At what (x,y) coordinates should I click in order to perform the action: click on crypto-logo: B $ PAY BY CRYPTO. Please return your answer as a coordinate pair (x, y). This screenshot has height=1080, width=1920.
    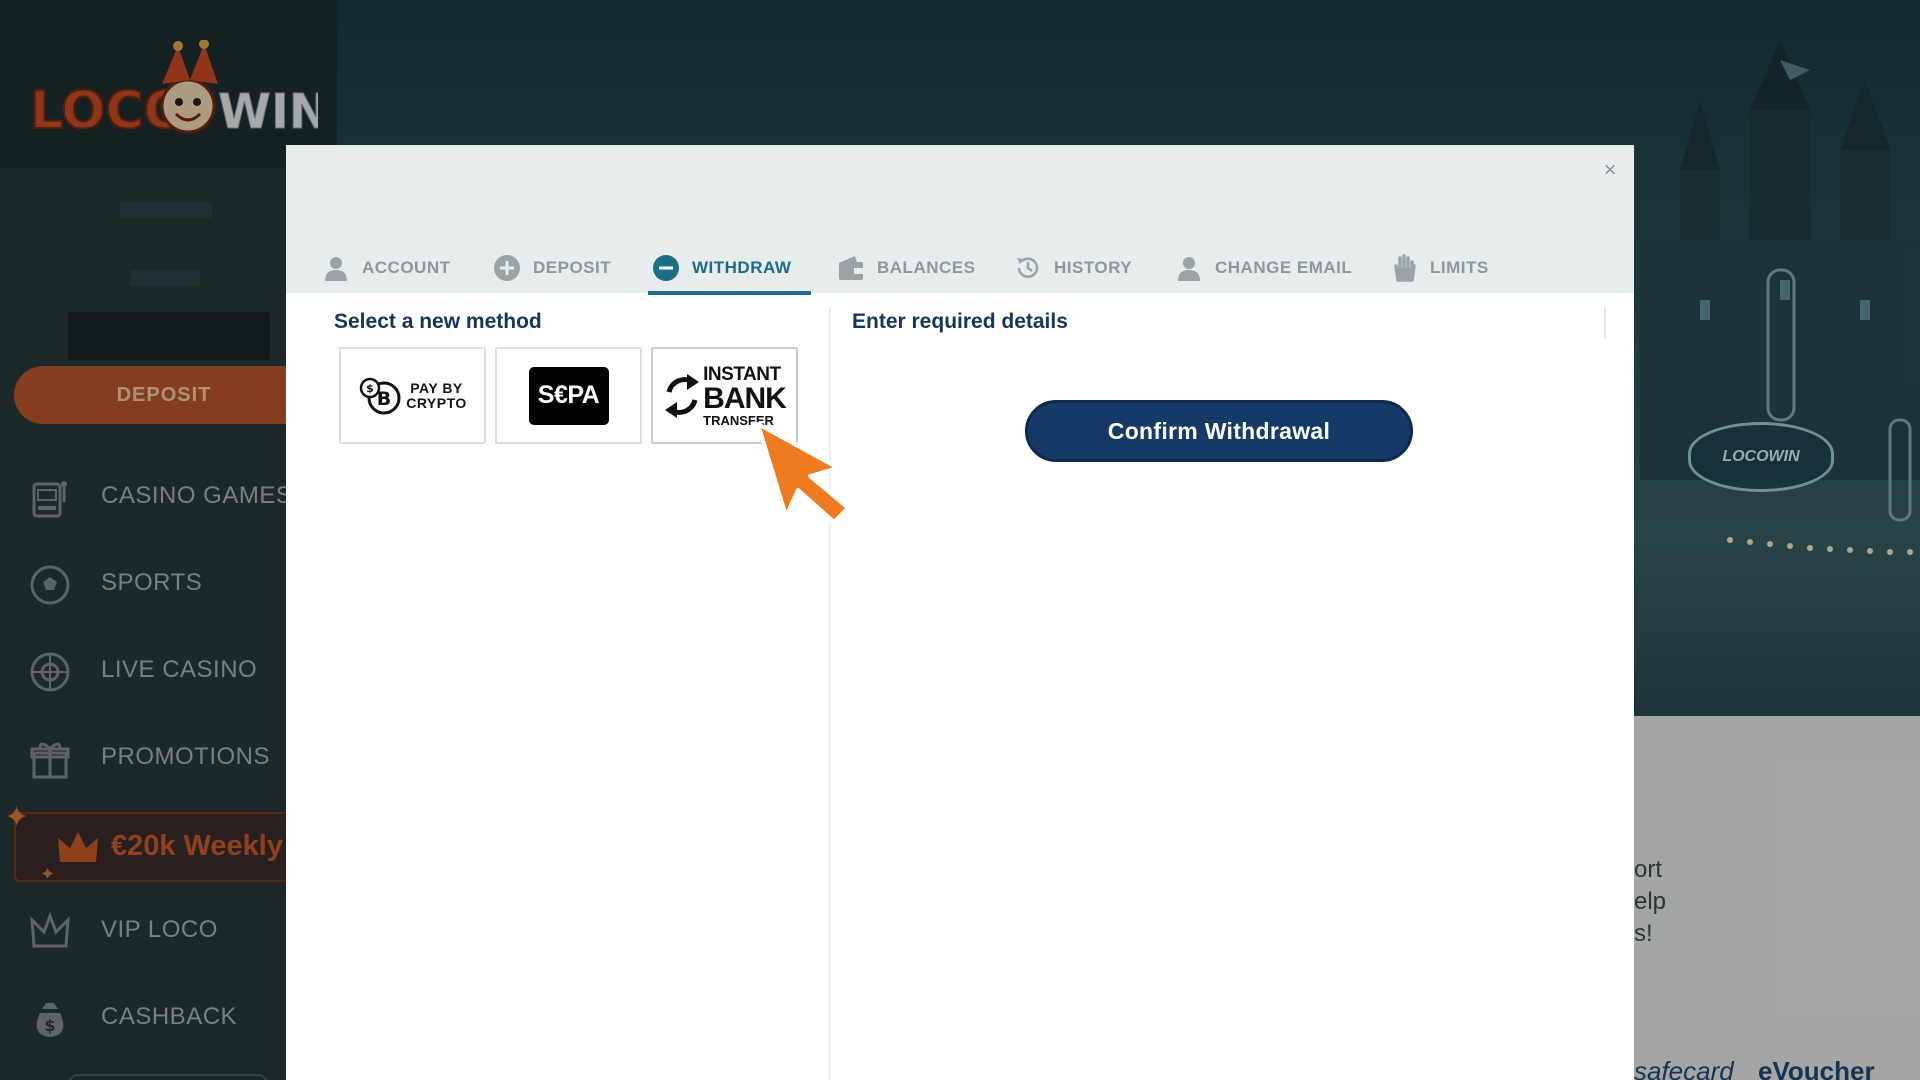
    Looking at the image, I should click on (412, 396).